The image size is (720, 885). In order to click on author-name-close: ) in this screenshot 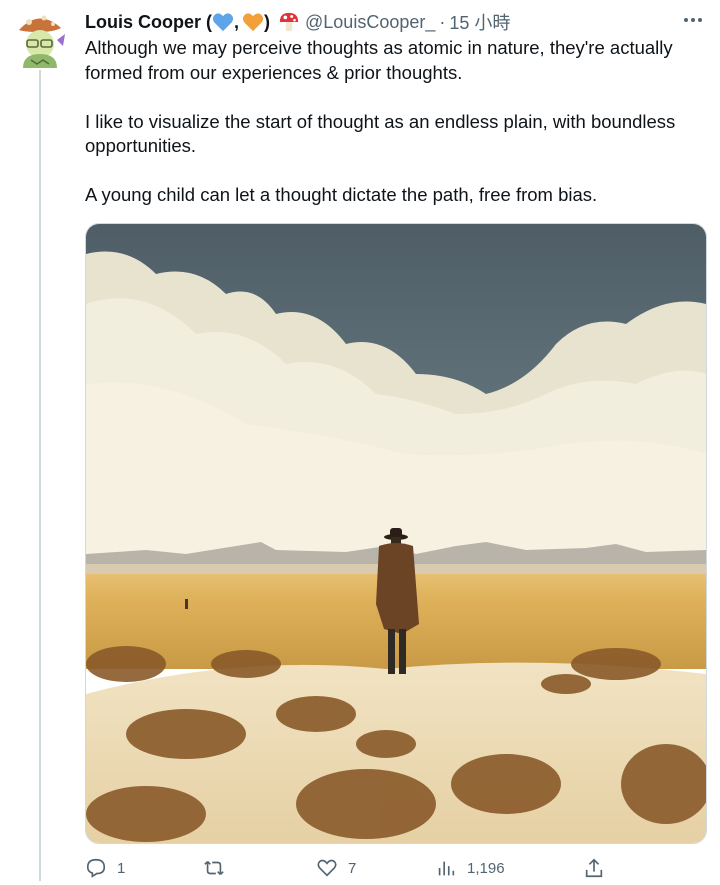, I will do `click(267, 21)`.